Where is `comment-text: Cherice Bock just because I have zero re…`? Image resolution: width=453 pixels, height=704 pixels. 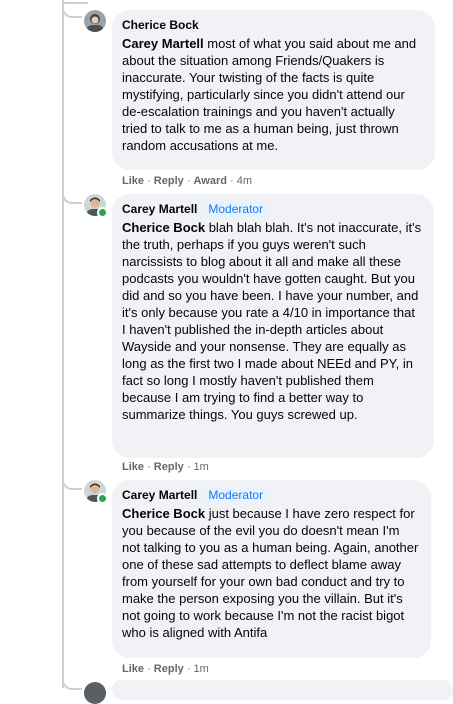
comment-text: Cherice Bock just because I have zero re… is located at coordinates (270, 573).